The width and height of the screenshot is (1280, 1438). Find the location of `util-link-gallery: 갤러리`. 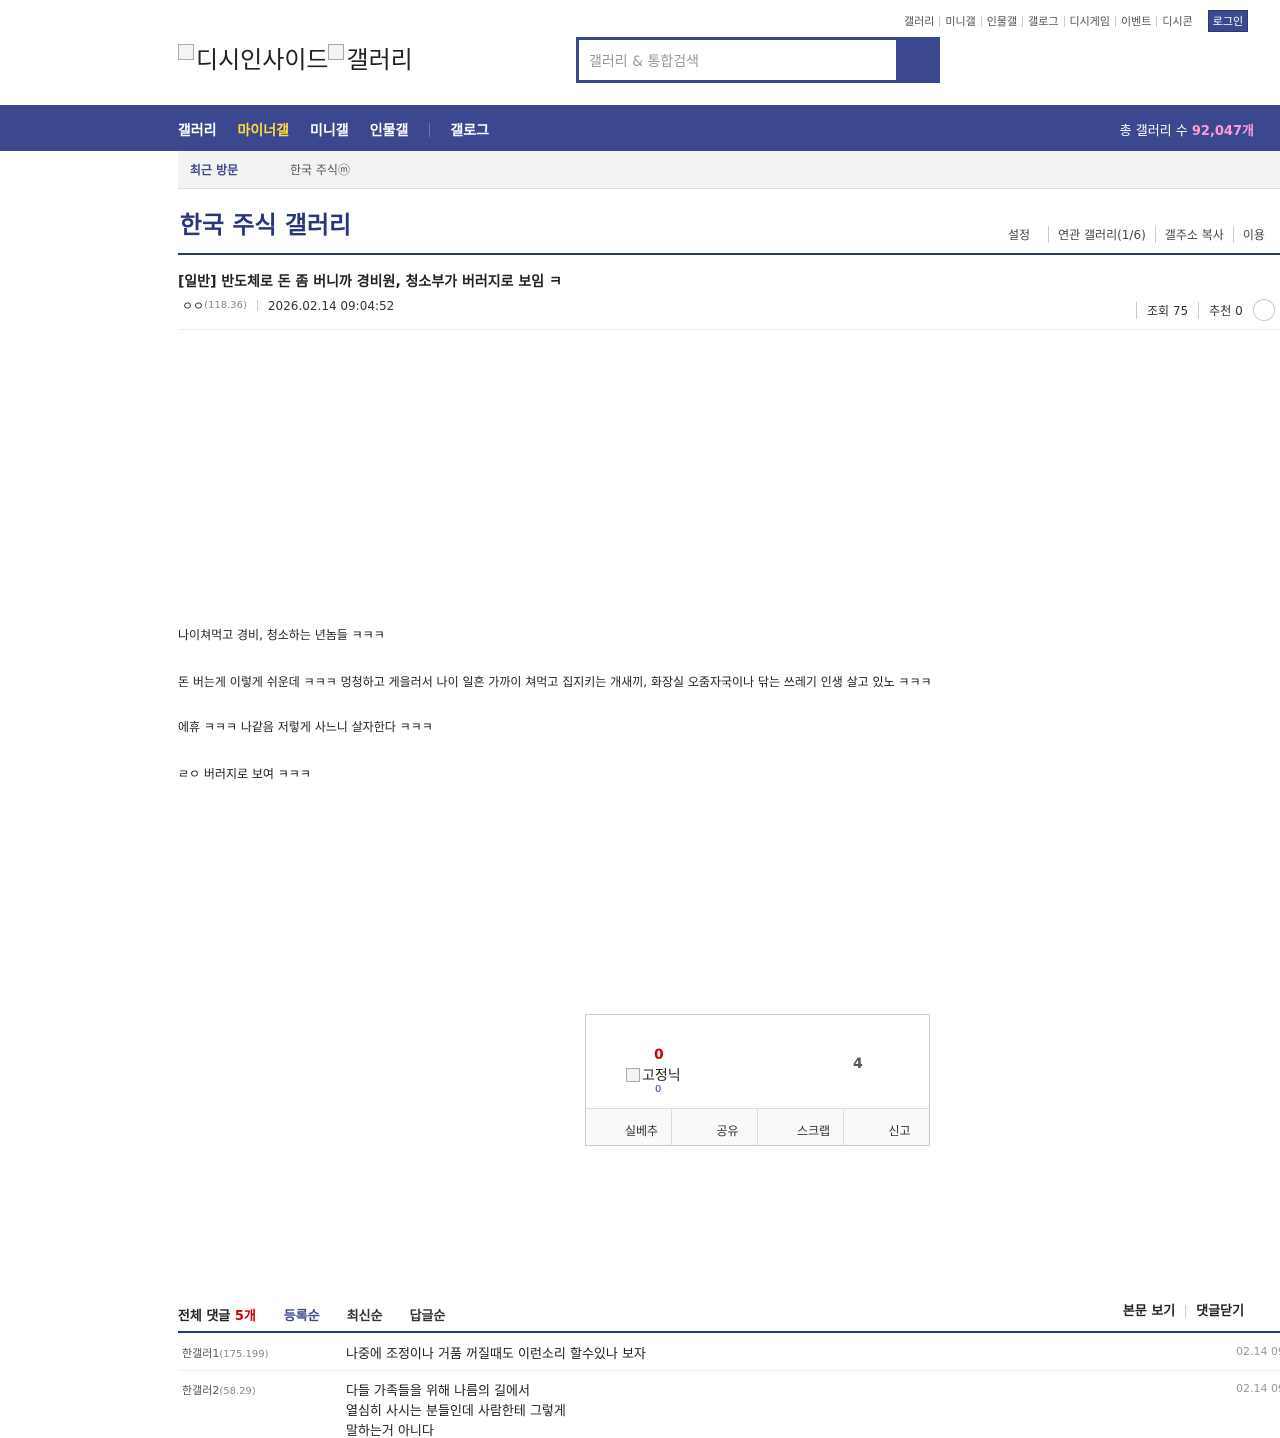

util-link-gallery: 갤러리 is located at coordinates (921, 21).